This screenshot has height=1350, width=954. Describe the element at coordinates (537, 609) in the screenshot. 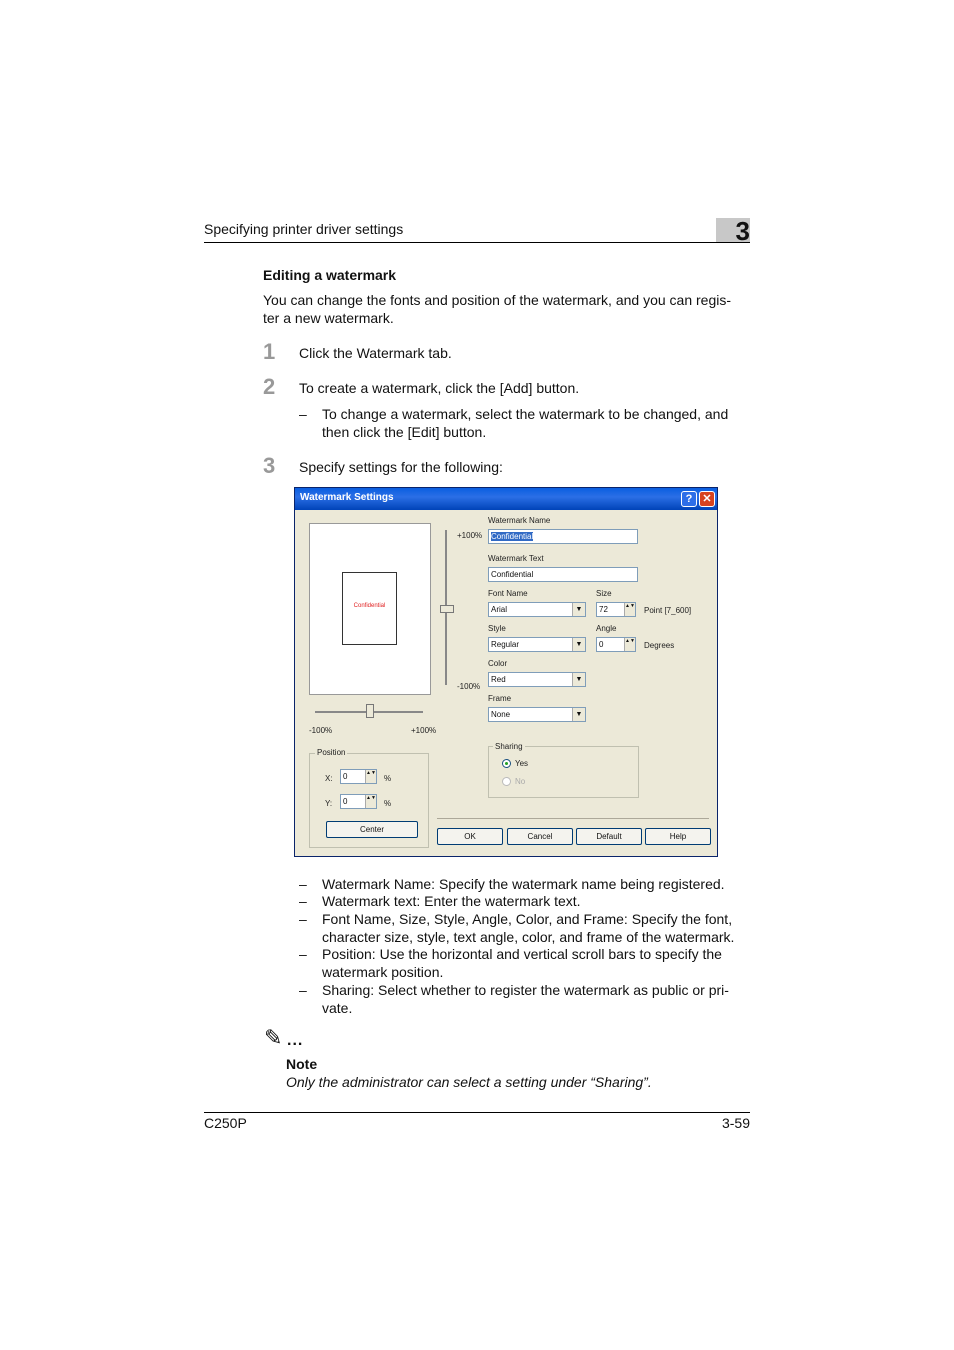

I see `font-name-select: Arial ▼` at that location.